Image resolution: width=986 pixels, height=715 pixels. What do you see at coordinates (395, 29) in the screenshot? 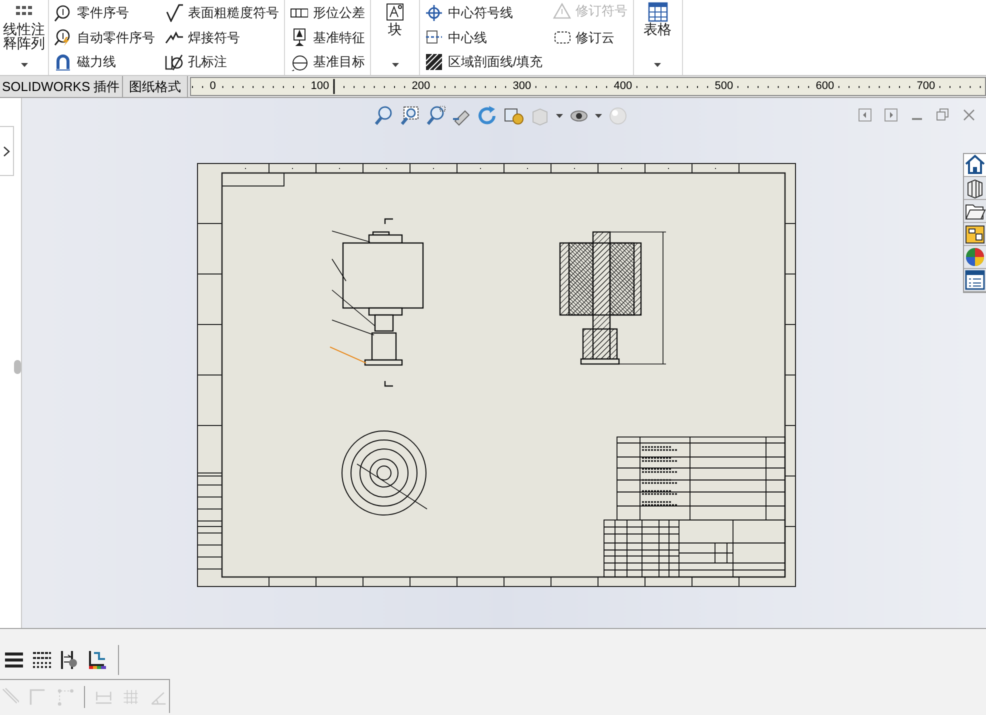
I see `ribbon-button-label: 块` at bounding box center [395, 29].